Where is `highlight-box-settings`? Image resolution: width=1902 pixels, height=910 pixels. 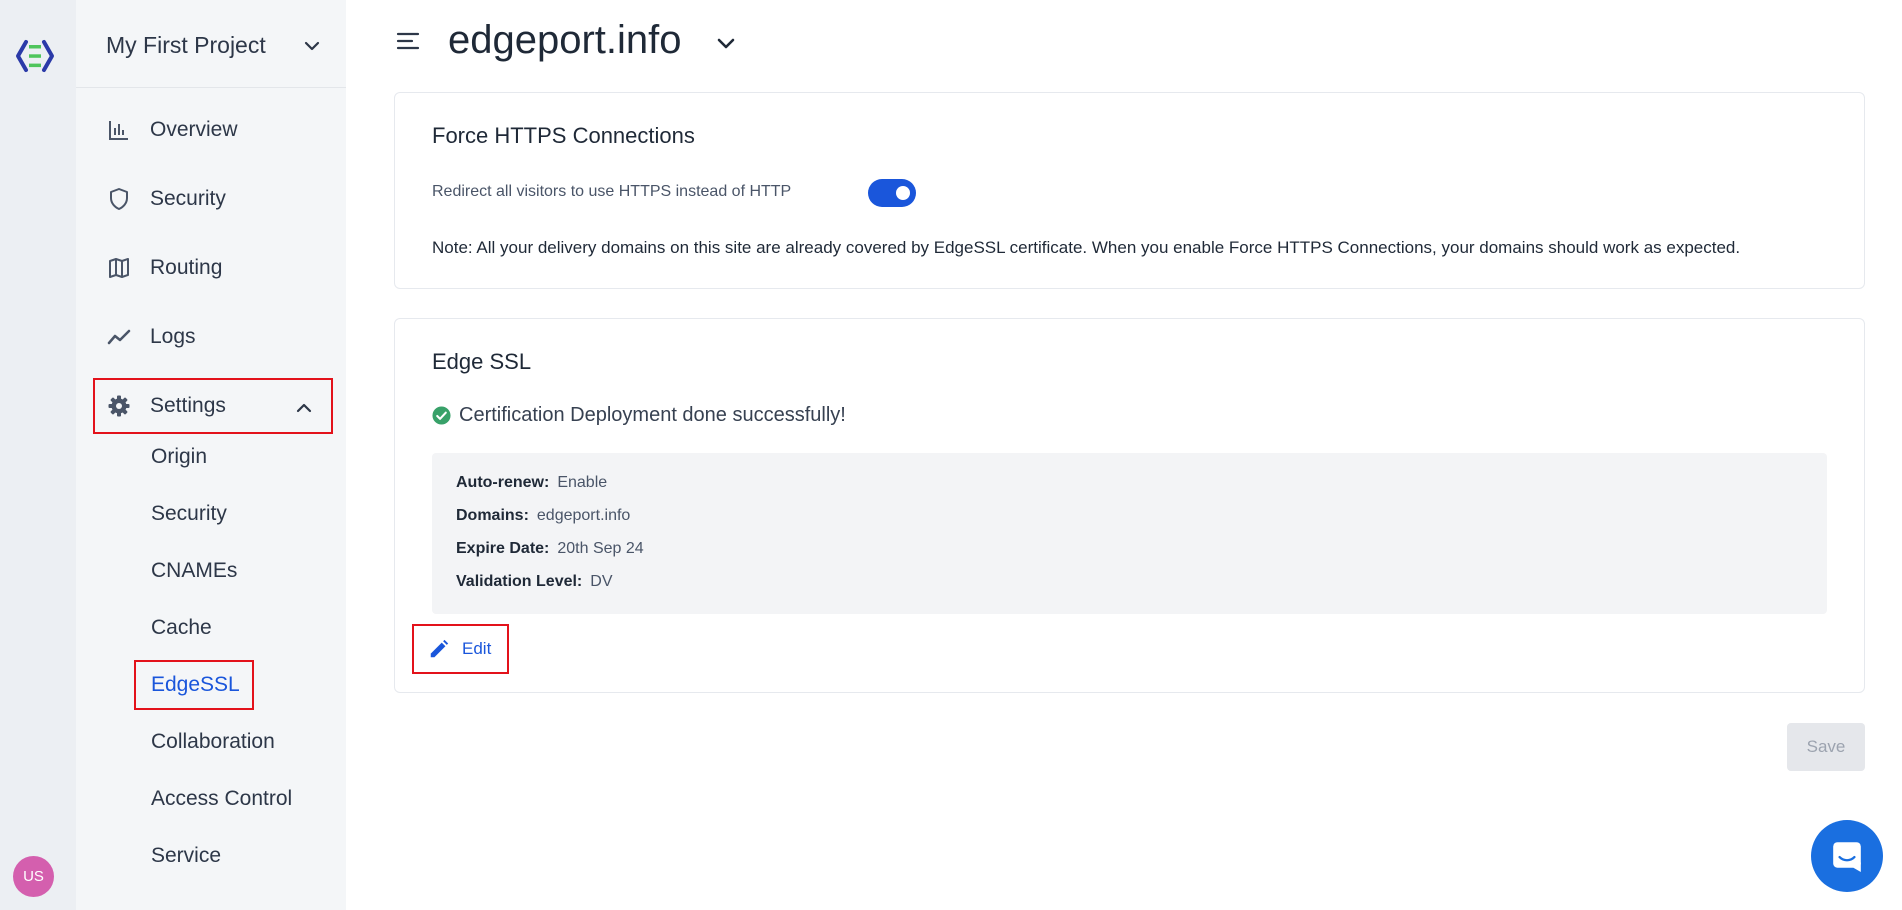
highlight-box-settings is located at coordinates (213, 406).